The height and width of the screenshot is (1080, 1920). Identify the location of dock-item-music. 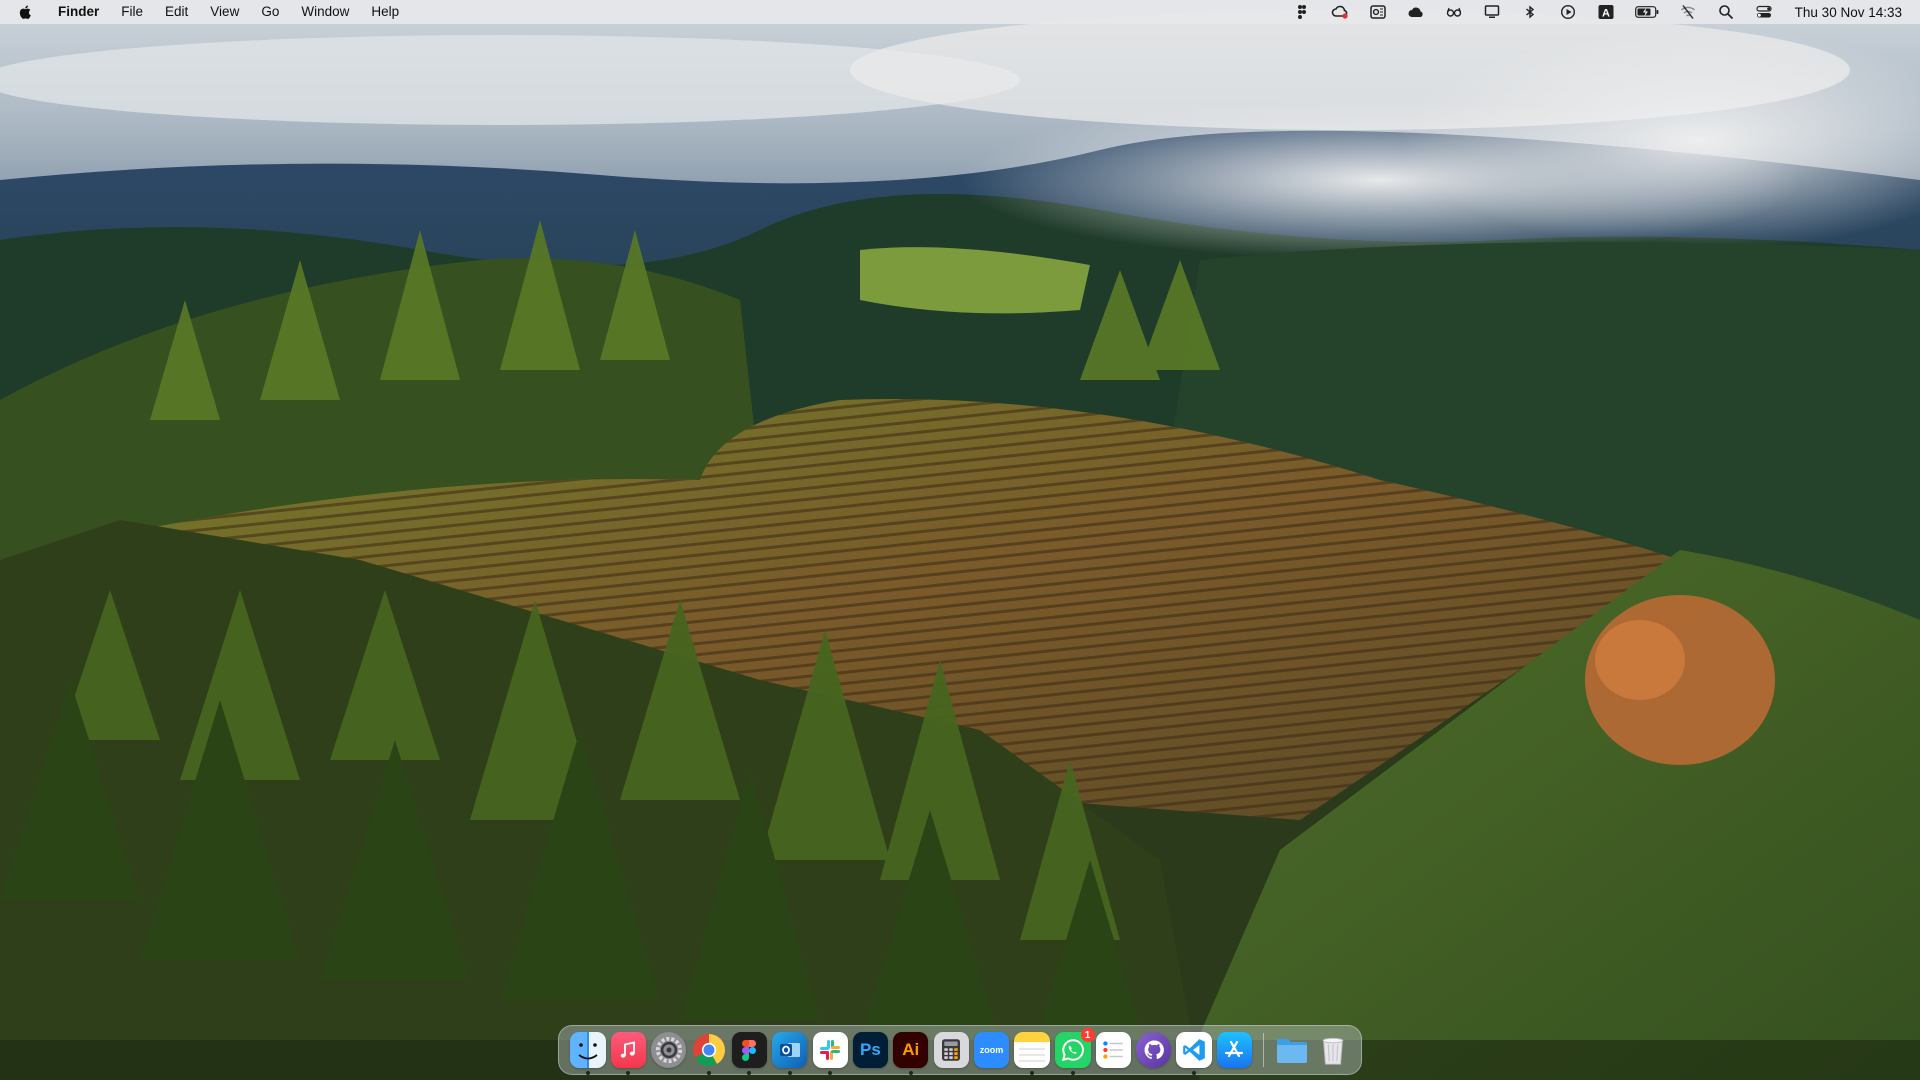
(628, 1053).